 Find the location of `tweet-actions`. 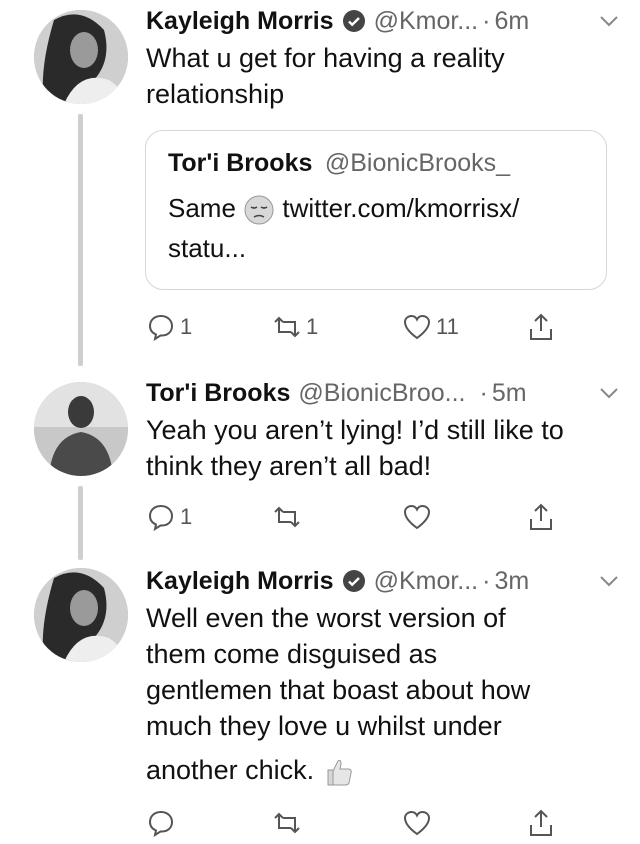

tweet-actions is located at coordinates (366, 826).